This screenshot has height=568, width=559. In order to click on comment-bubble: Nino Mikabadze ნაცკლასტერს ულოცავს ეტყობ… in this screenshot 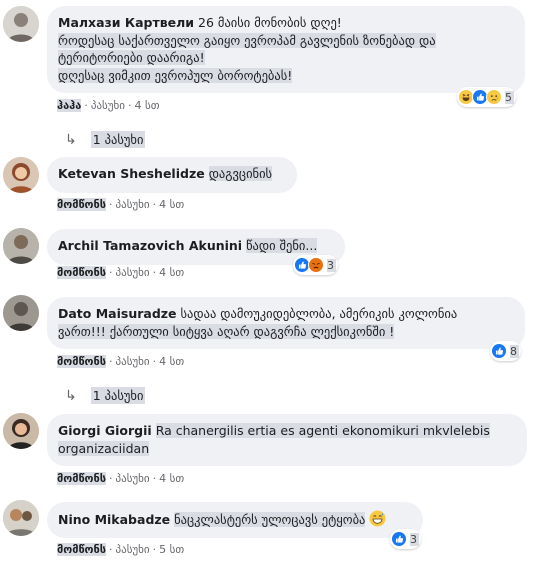, I will do `click(235, 520)`.